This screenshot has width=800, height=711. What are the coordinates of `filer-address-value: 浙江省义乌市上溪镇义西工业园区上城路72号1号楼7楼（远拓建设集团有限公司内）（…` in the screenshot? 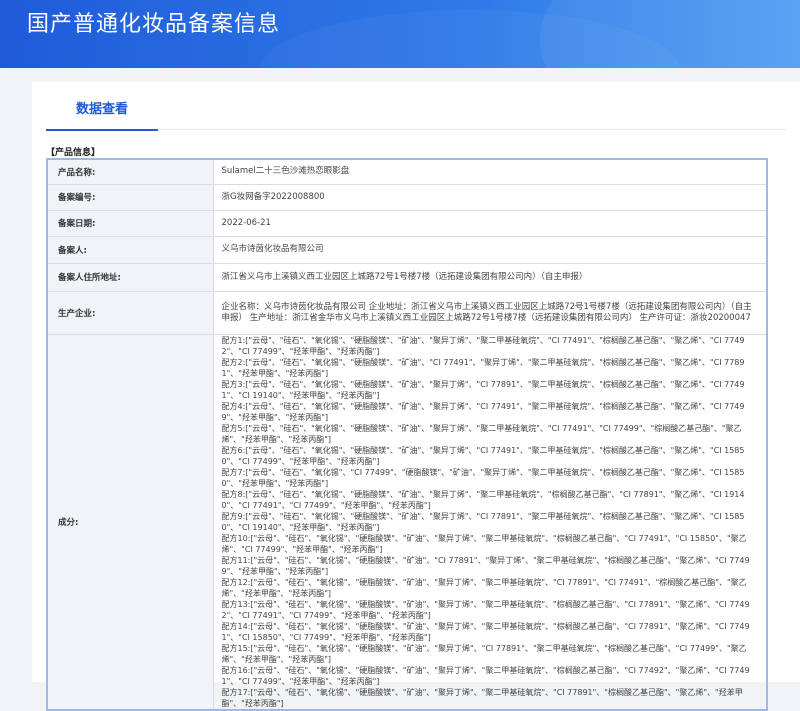 It's located at (490, 277).